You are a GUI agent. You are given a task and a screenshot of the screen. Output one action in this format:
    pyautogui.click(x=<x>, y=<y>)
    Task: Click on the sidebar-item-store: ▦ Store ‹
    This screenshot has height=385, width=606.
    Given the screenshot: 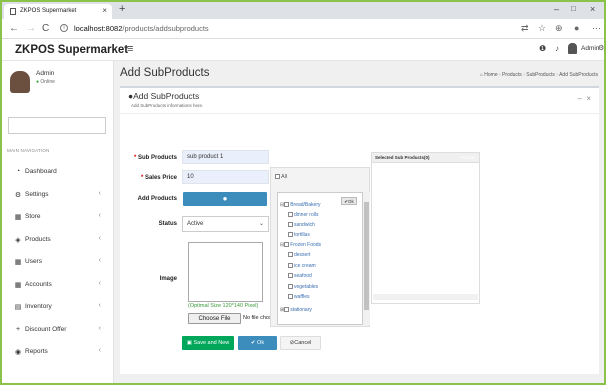 What is the action you would take?
    pyautogui.click(x=57, y=217)
    